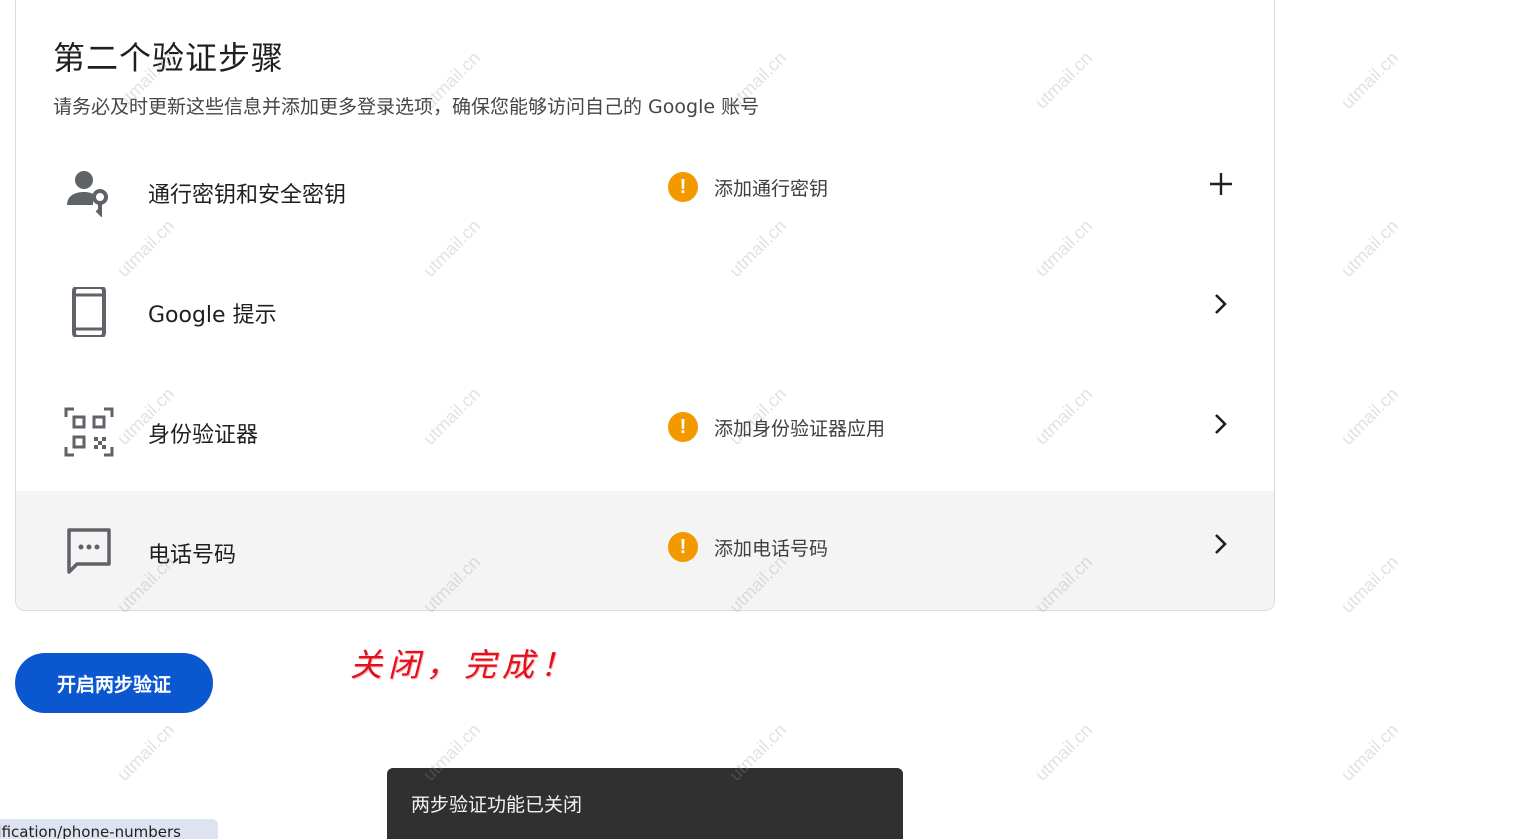 The height and width of the screenshot is (839, 1530). Describe the element at coordinates (114, 683) in the screenshot. I see `enable-2sv-button: 开启两步验证` at that location.